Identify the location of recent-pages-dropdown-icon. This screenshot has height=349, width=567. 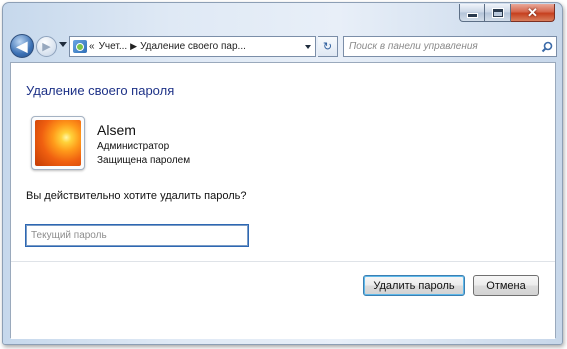
(63, 44).